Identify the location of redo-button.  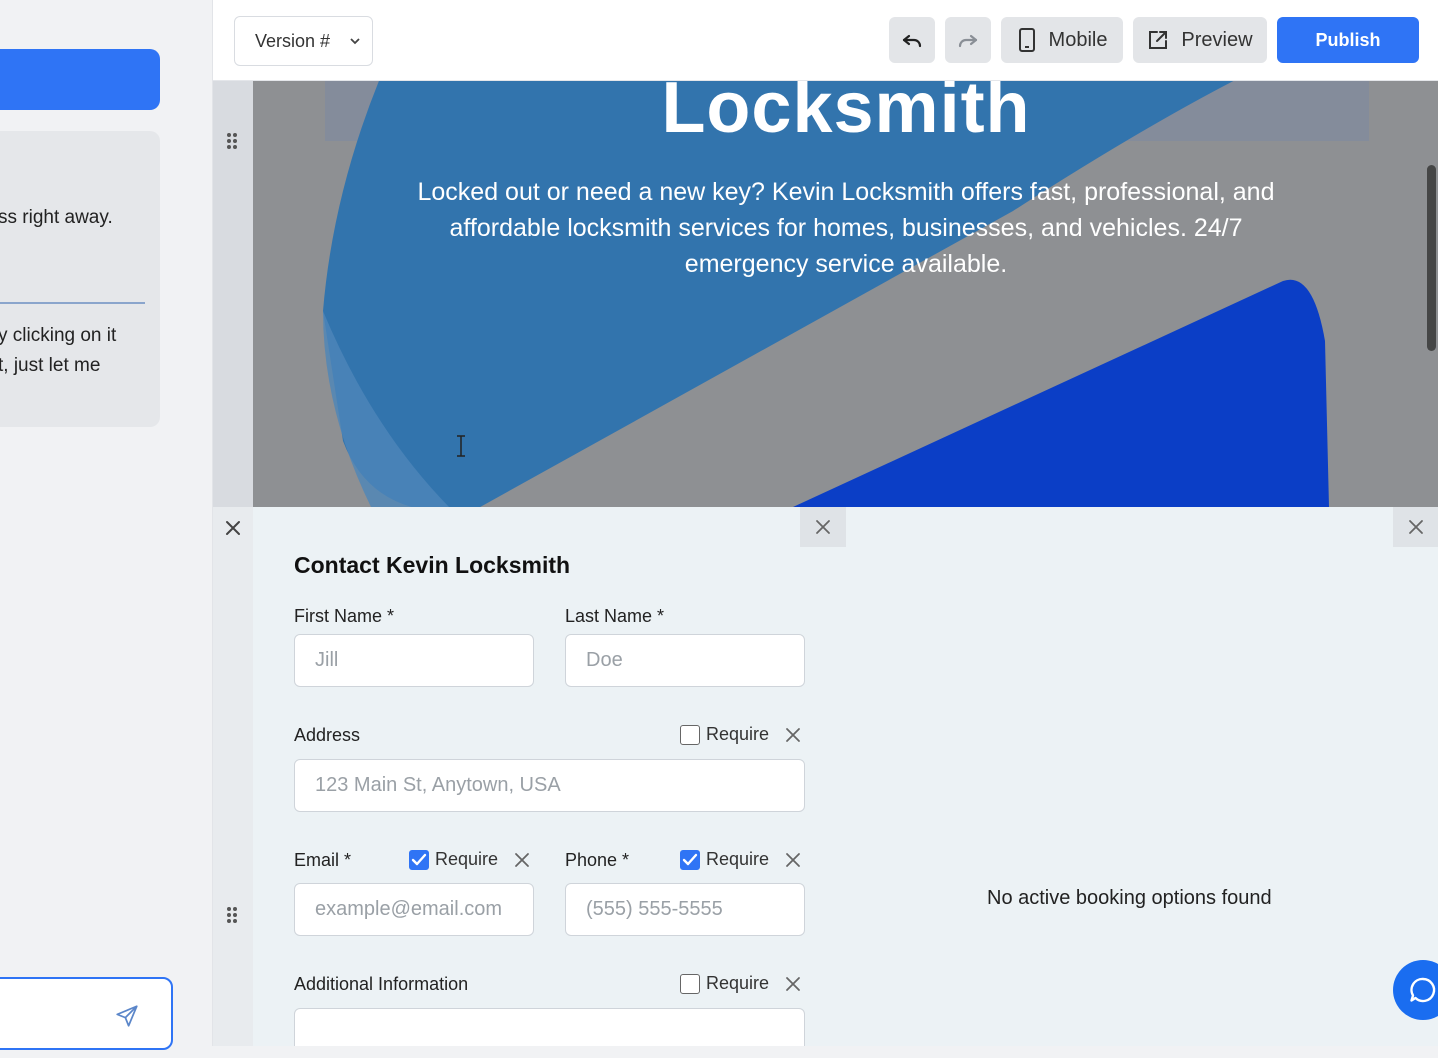
(968, 40).